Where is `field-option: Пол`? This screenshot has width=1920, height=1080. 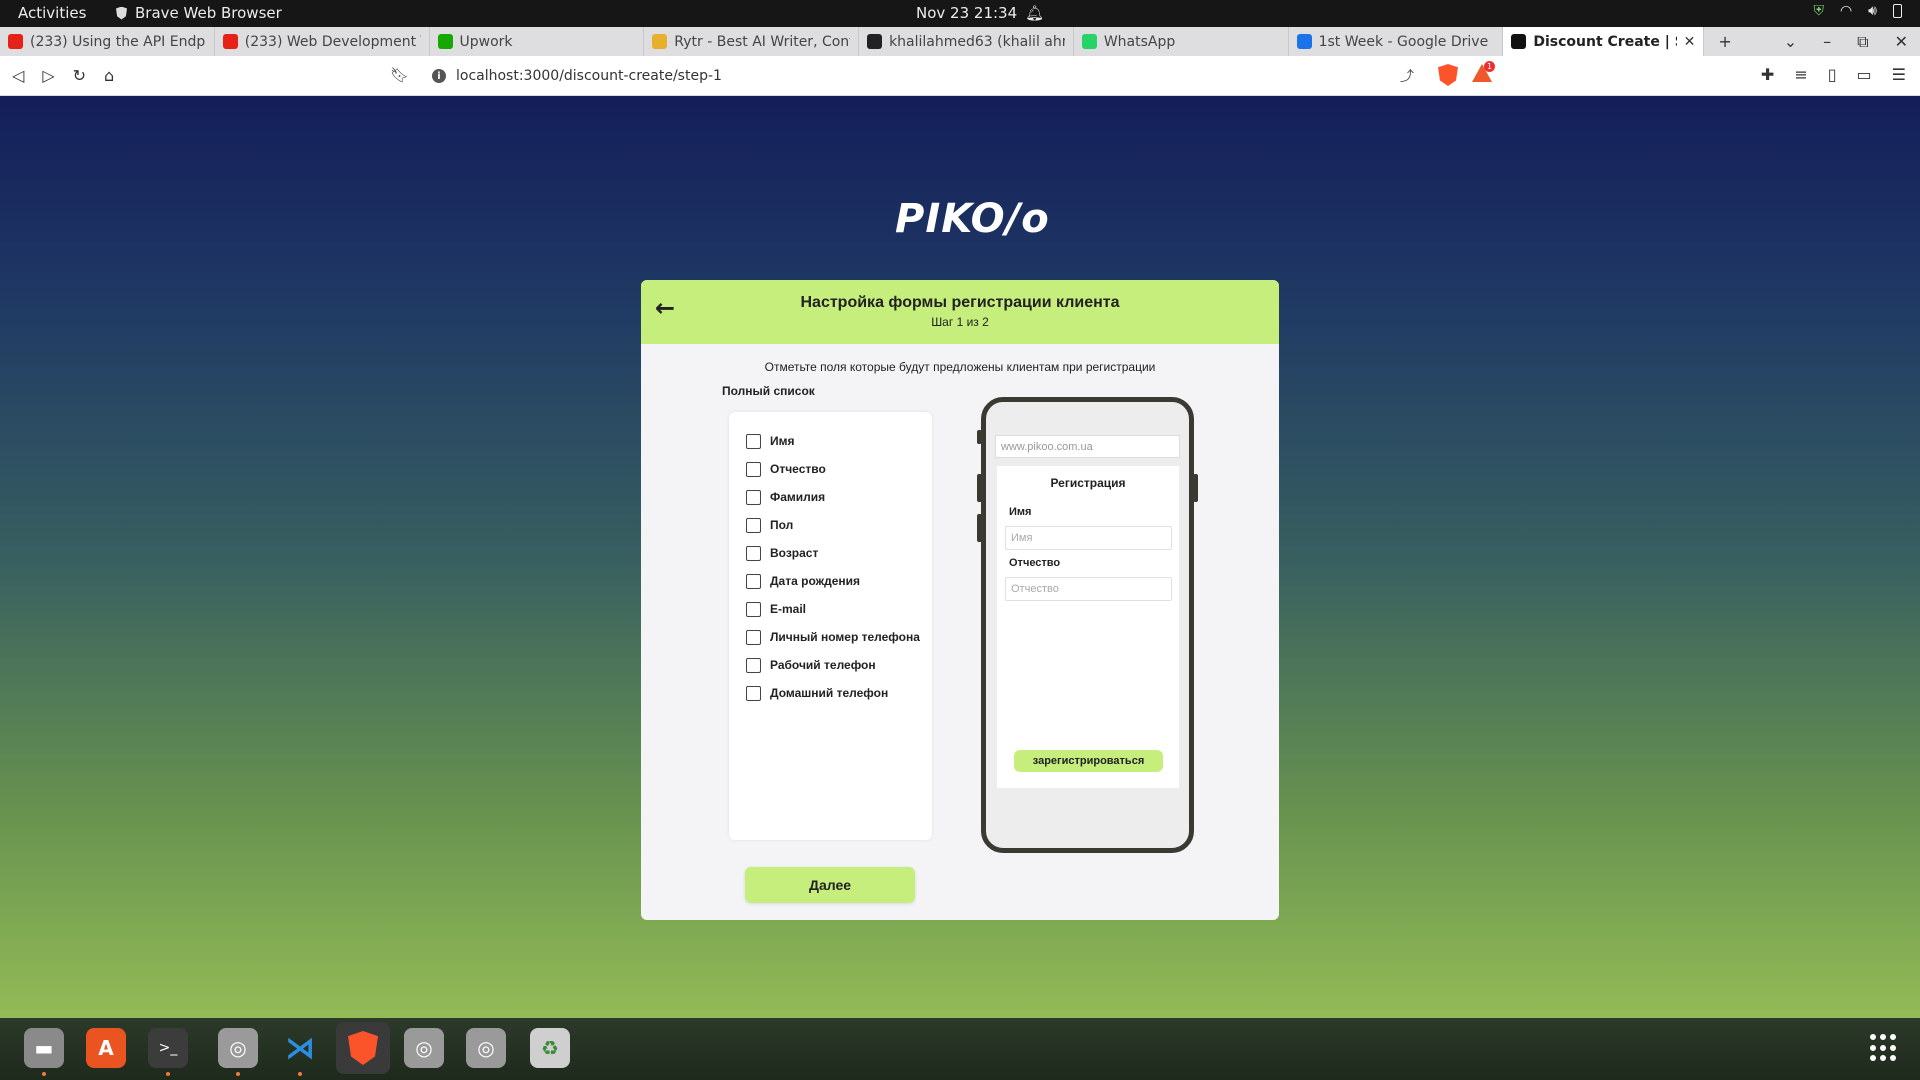 field-option: Пол is located at coordinates (830, 525).